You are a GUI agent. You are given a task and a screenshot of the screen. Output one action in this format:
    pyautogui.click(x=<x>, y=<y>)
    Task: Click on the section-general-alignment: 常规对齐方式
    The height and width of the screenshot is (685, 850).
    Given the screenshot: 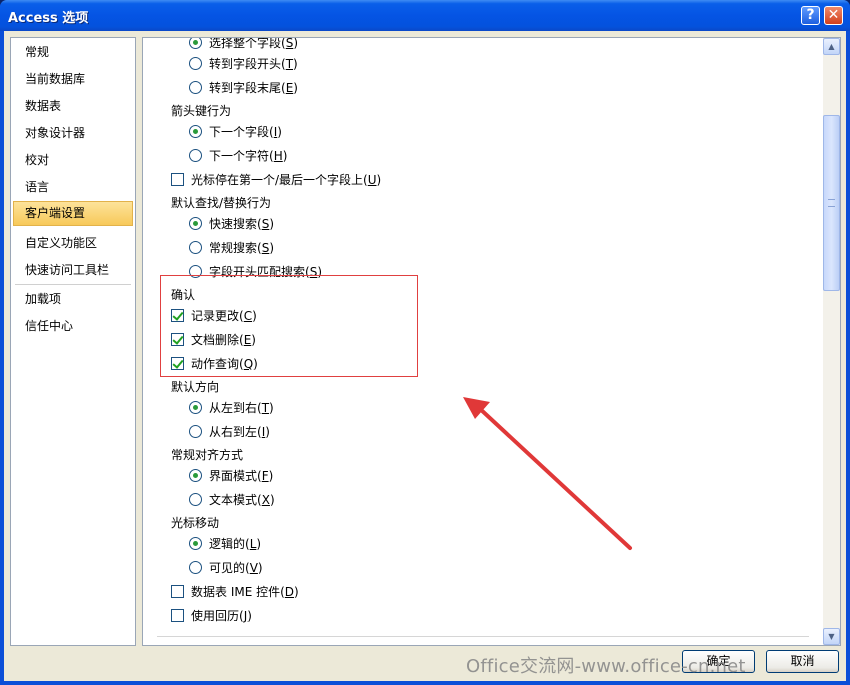 What is the action you would take?
    pyautogui.click(x=207, y=455)
    